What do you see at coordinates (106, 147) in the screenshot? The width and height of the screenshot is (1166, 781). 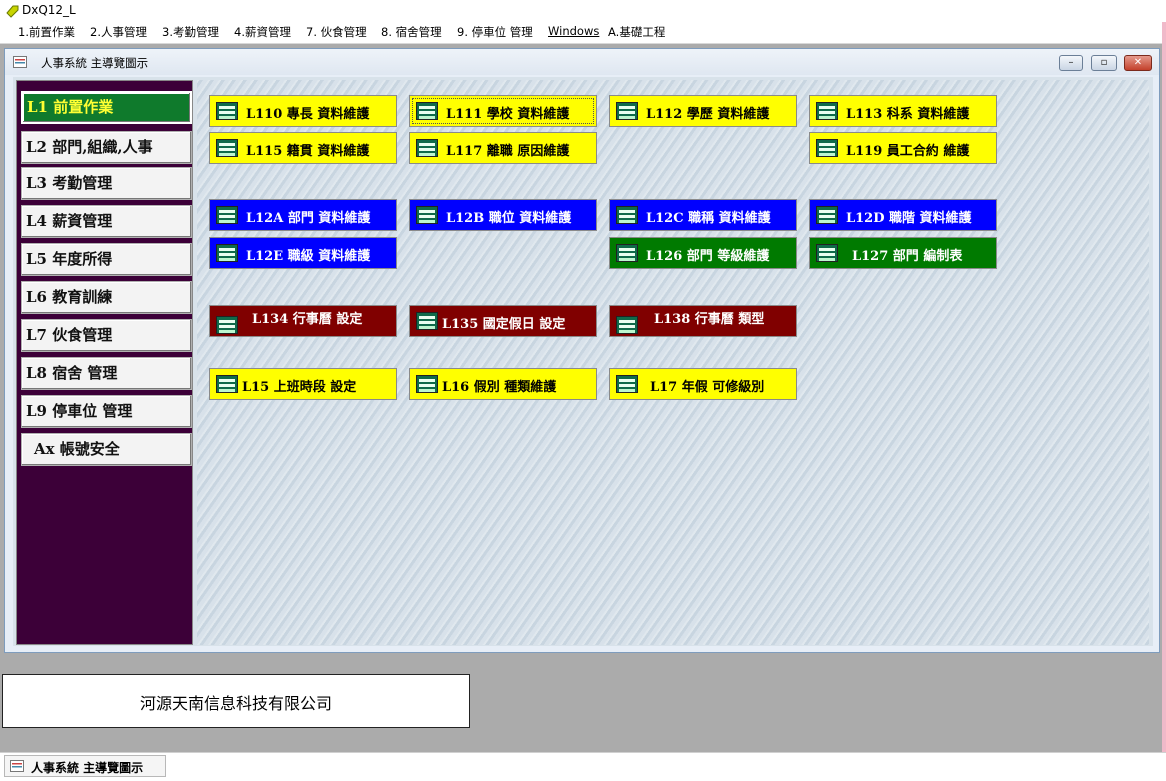 I see `nav-item-l2: L2 部門,組織,人事` at bounding box center [106, 147].